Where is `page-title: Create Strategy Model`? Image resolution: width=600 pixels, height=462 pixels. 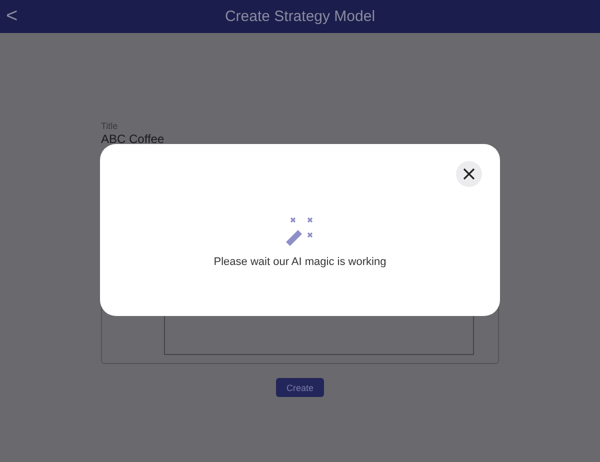
page-title: Create Strategy Model is located at coordinates (300, 16).